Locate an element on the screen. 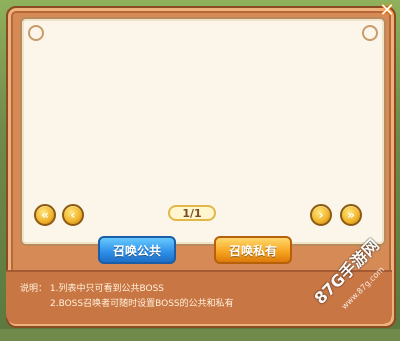 The height and width of the screenshot is (341, 400). chevron-right-icon: › is located at coordinates (321, 215).